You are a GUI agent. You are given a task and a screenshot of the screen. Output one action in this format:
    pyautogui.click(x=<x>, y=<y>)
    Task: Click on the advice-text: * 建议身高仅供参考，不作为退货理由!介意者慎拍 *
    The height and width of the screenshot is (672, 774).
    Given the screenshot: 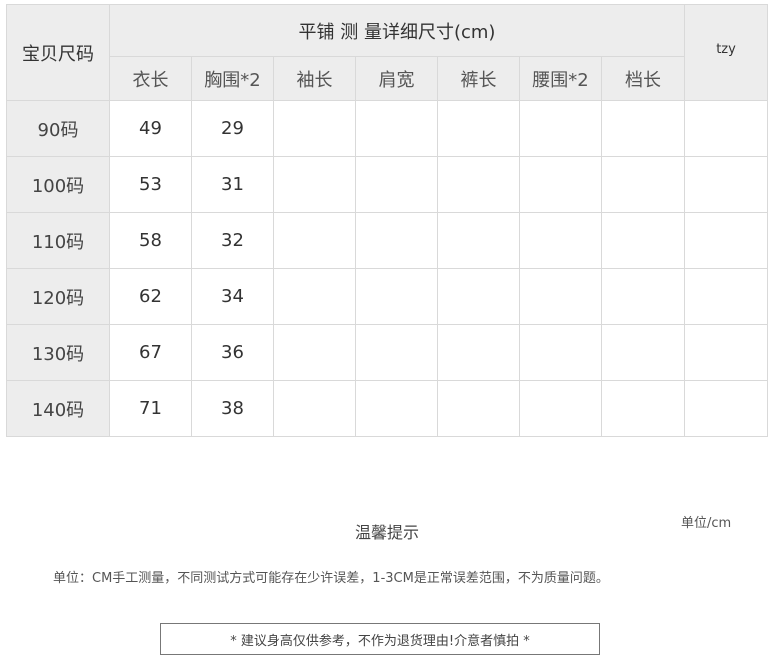 What is the action you would take?
    pyautogui.click(x=380, y=641)
    